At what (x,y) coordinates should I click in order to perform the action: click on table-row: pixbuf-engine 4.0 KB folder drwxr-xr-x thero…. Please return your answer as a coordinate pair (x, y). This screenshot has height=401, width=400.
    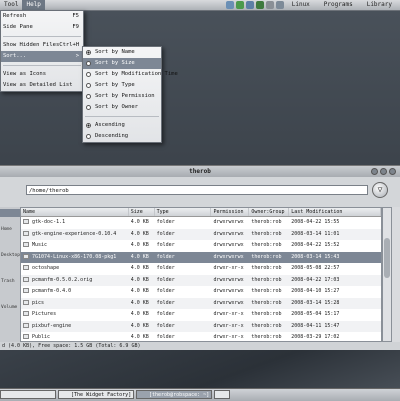
    Looking at the image, I should click on (201, 326).